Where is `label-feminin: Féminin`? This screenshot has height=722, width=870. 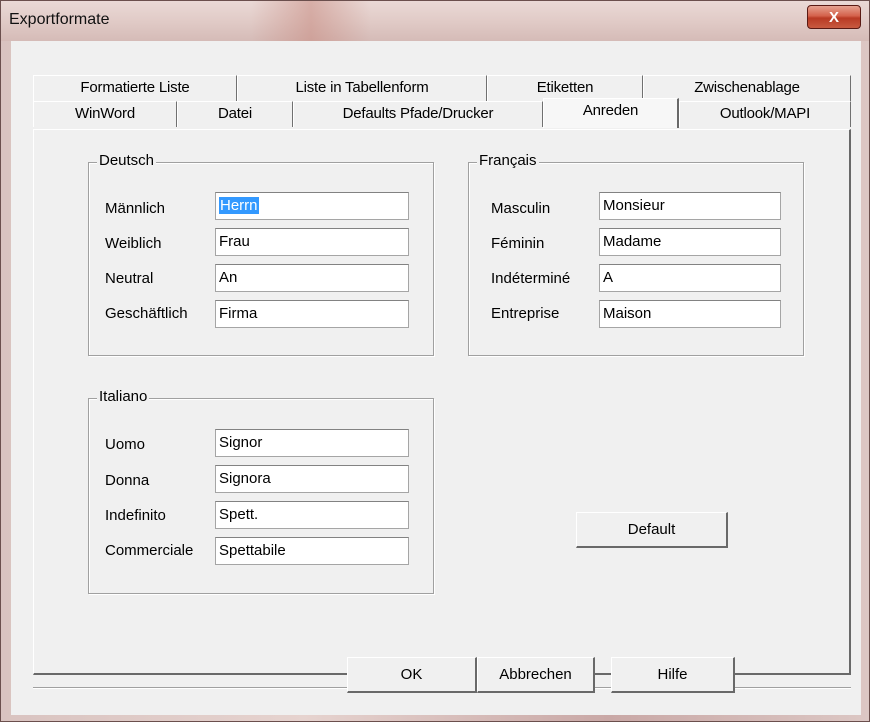
label-feminin: Féminin is located at coordinates (518, 243).